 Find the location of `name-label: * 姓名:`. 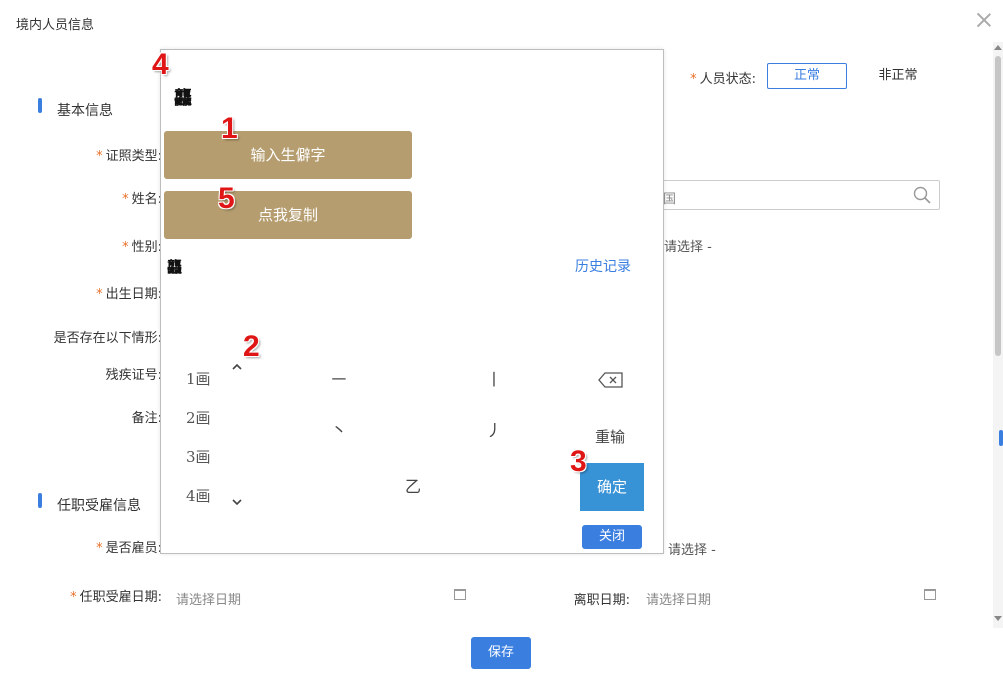

name-label: * 姓名: is located at coordinates (142, 199).